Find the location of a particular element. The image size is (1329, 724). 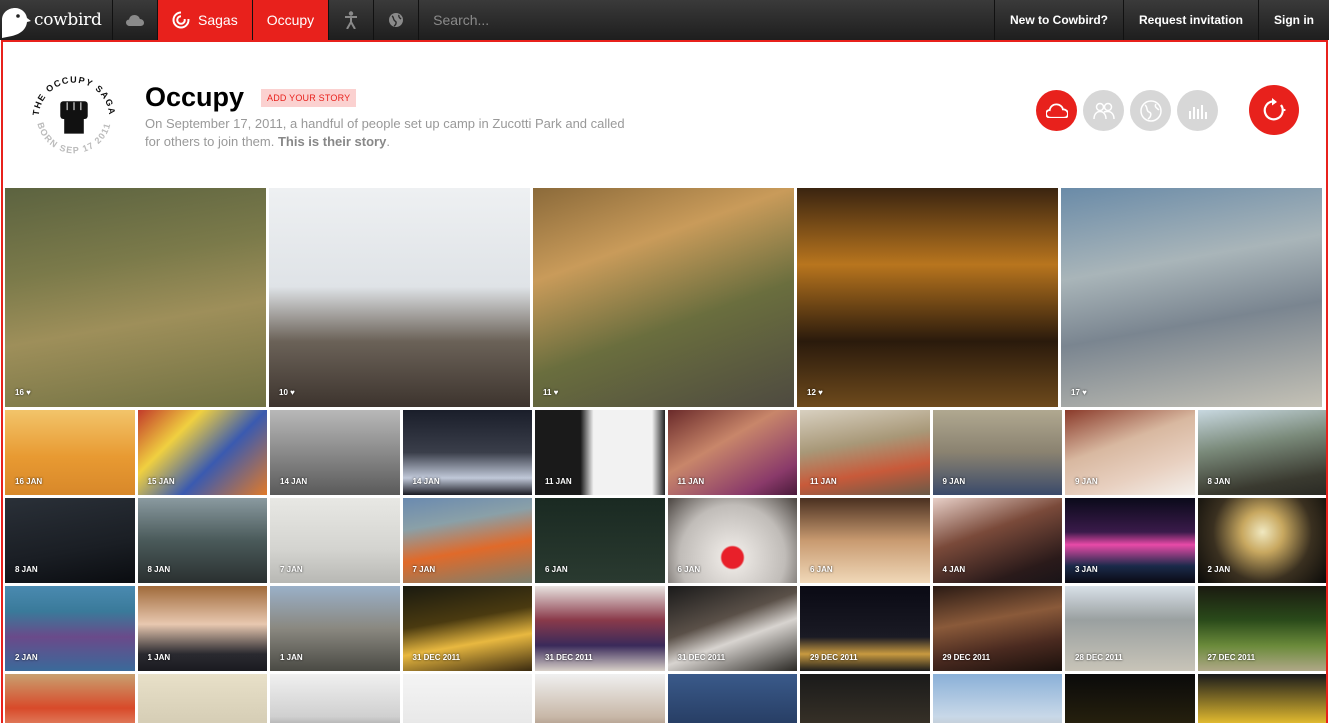

story-row is located at coordinates (665, 698).